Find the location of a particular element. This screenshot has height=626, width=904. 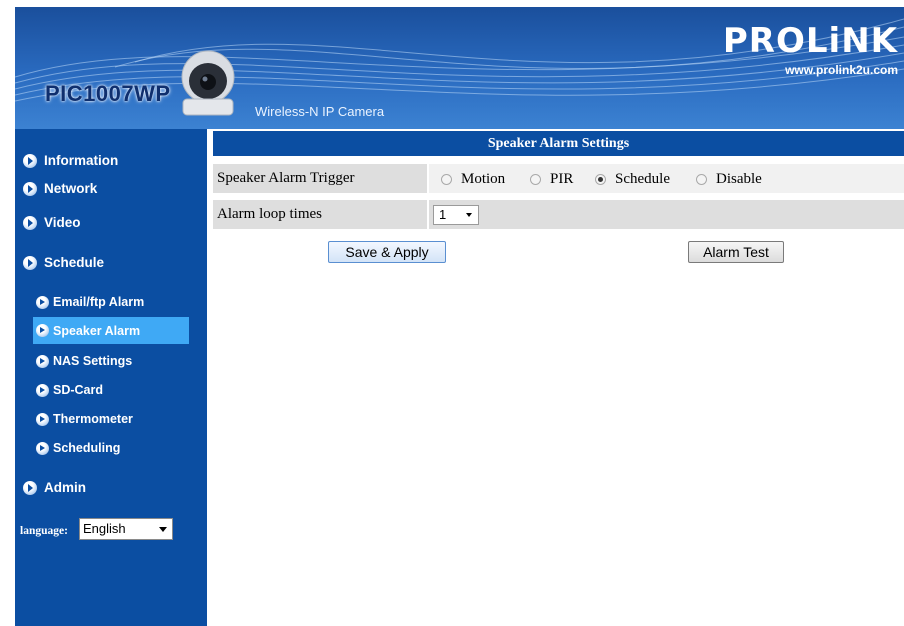

sidebar-item-network: Network is located at coordinates (60, 188).